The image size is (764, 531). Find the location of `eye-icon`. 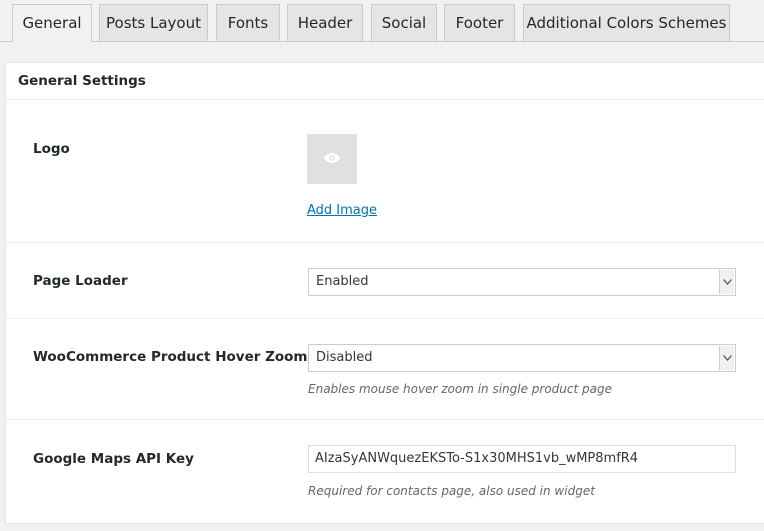

eye-icon is located at coordinates (332, 158).